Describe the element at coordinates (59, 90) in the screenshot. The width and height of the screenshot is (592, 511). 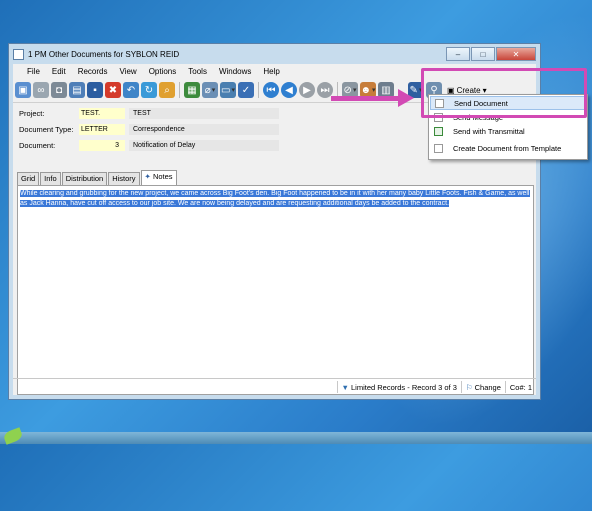
I see `database-icon: ◘` at that location.